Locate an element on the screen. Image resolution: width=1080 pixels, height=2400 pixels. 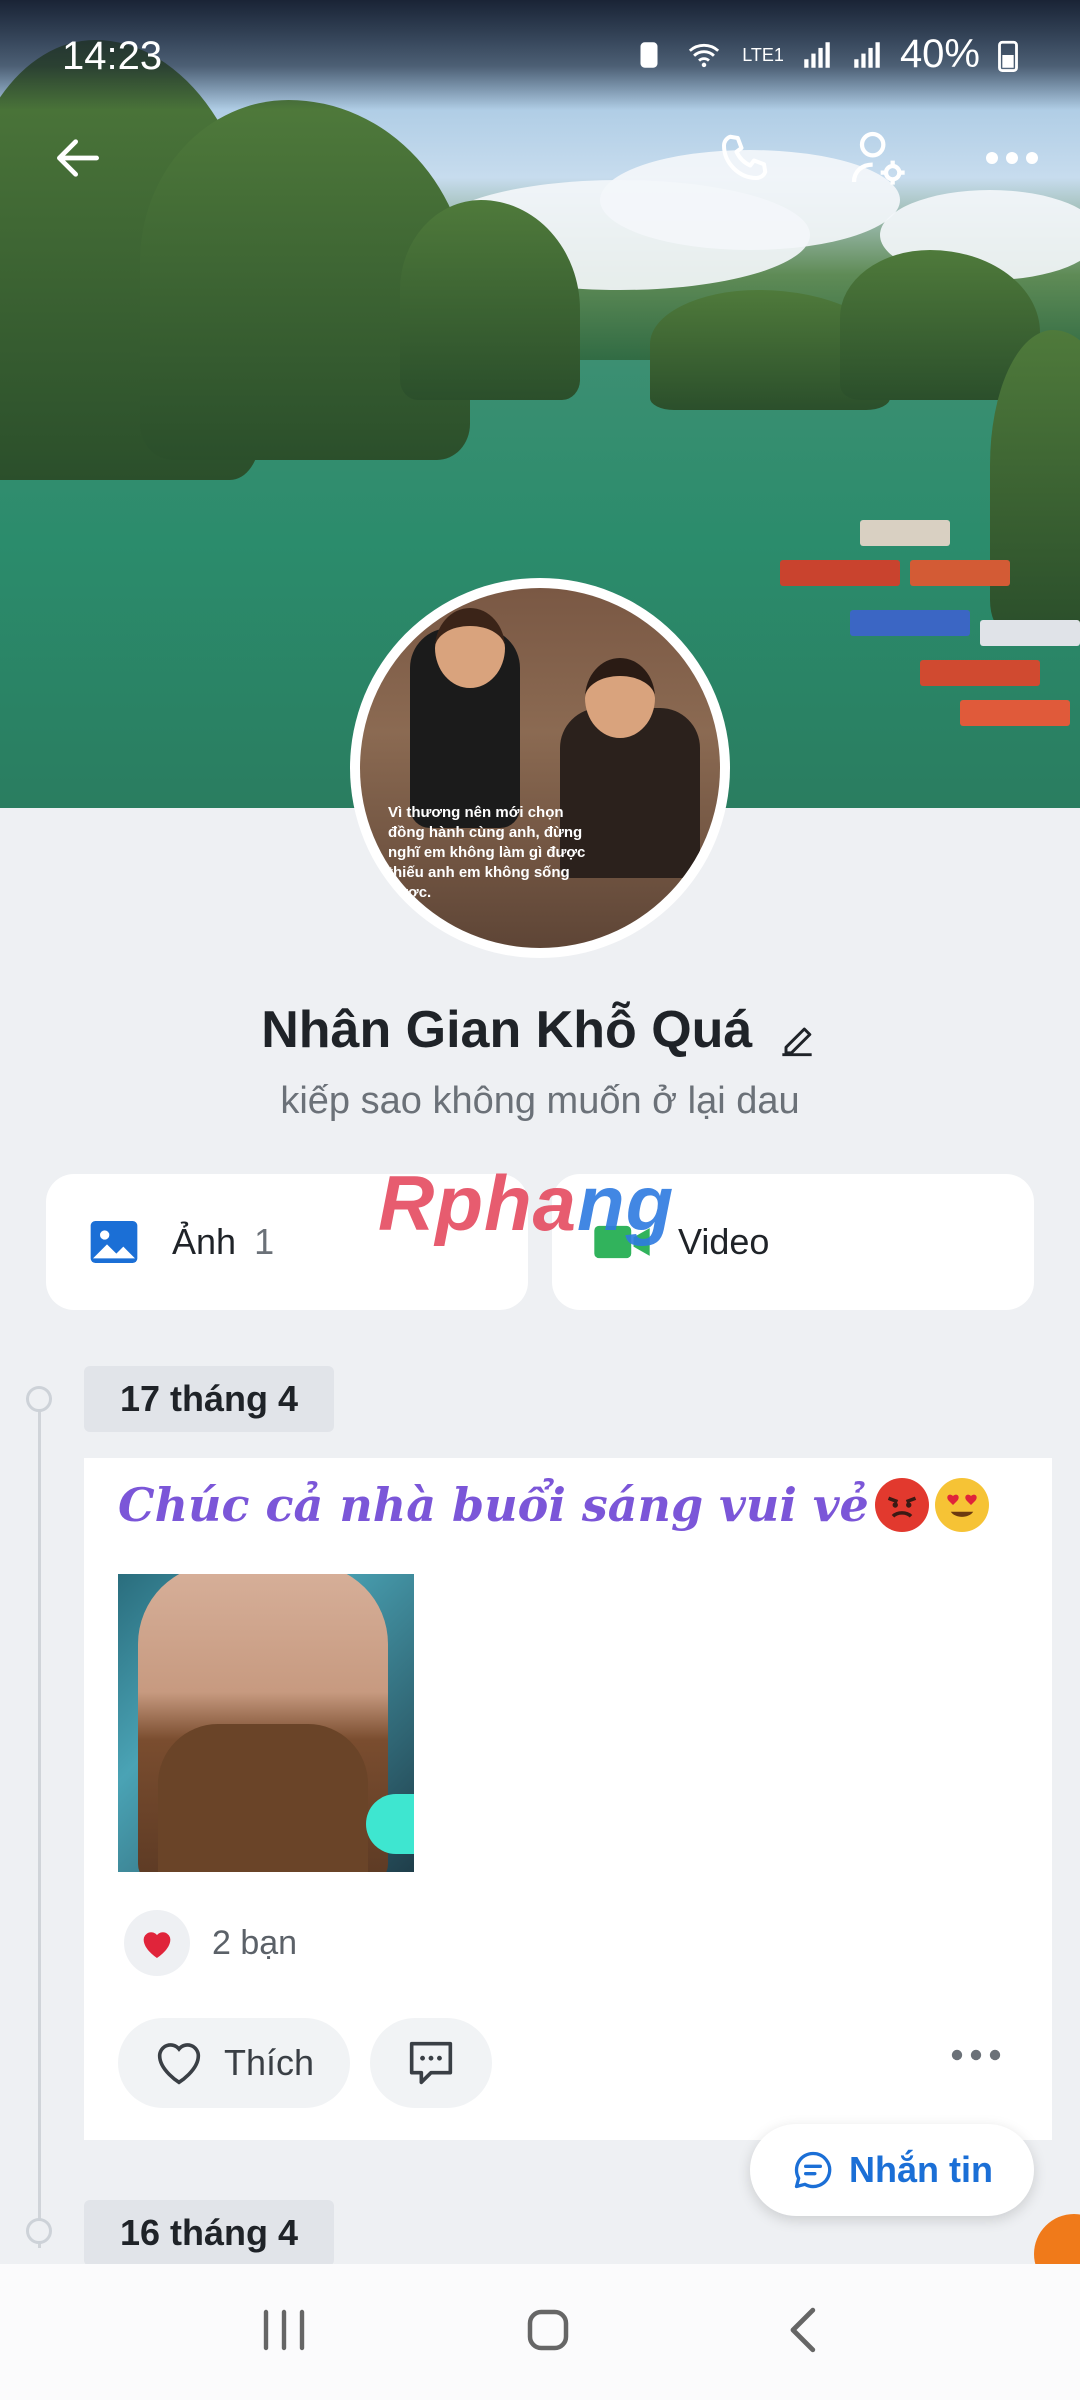
date-chip: 17 tháng 4 is located at coordinates (209, 1399).